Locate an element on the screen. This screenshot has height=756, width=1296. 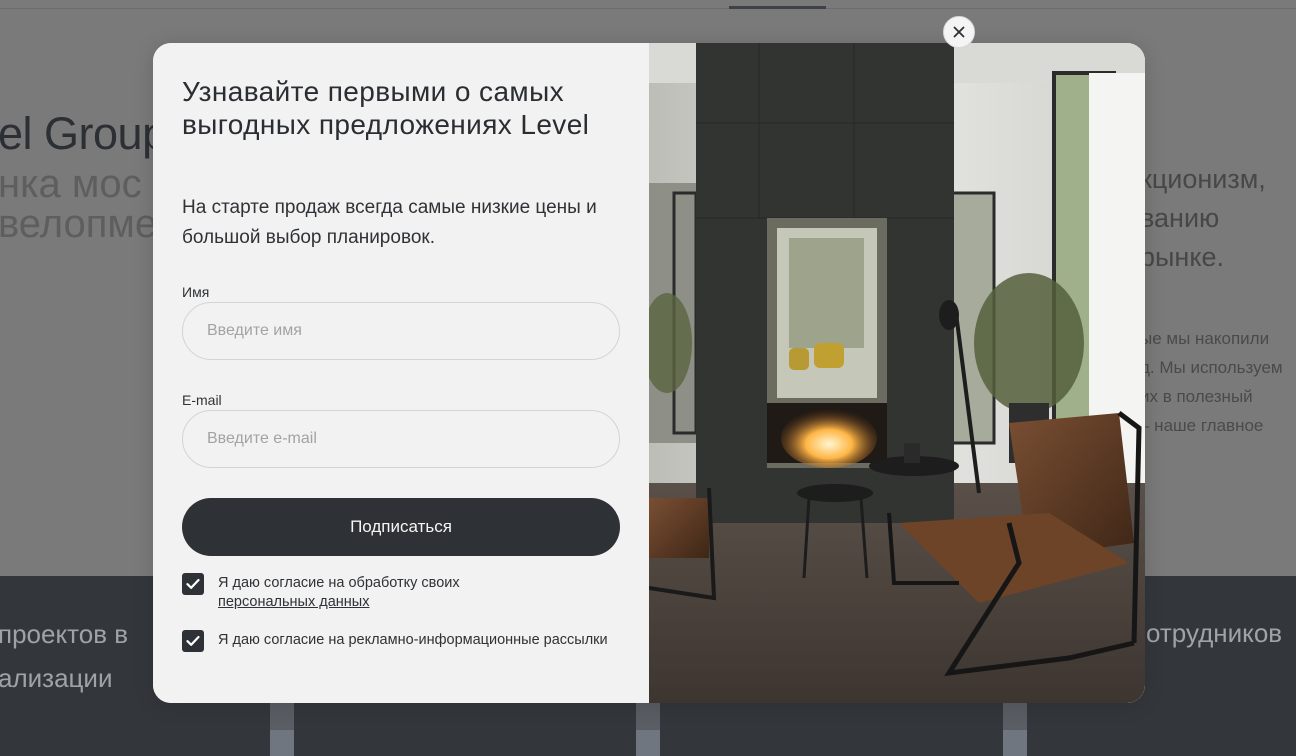
email-input is located at coordinates (401, 439).